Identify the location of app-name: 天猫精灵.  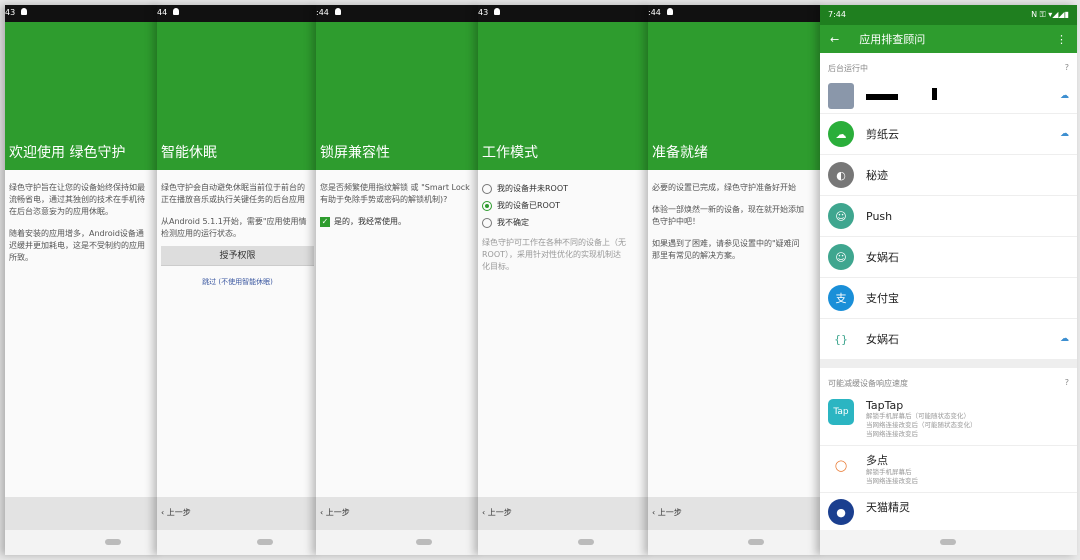
(888, 507).